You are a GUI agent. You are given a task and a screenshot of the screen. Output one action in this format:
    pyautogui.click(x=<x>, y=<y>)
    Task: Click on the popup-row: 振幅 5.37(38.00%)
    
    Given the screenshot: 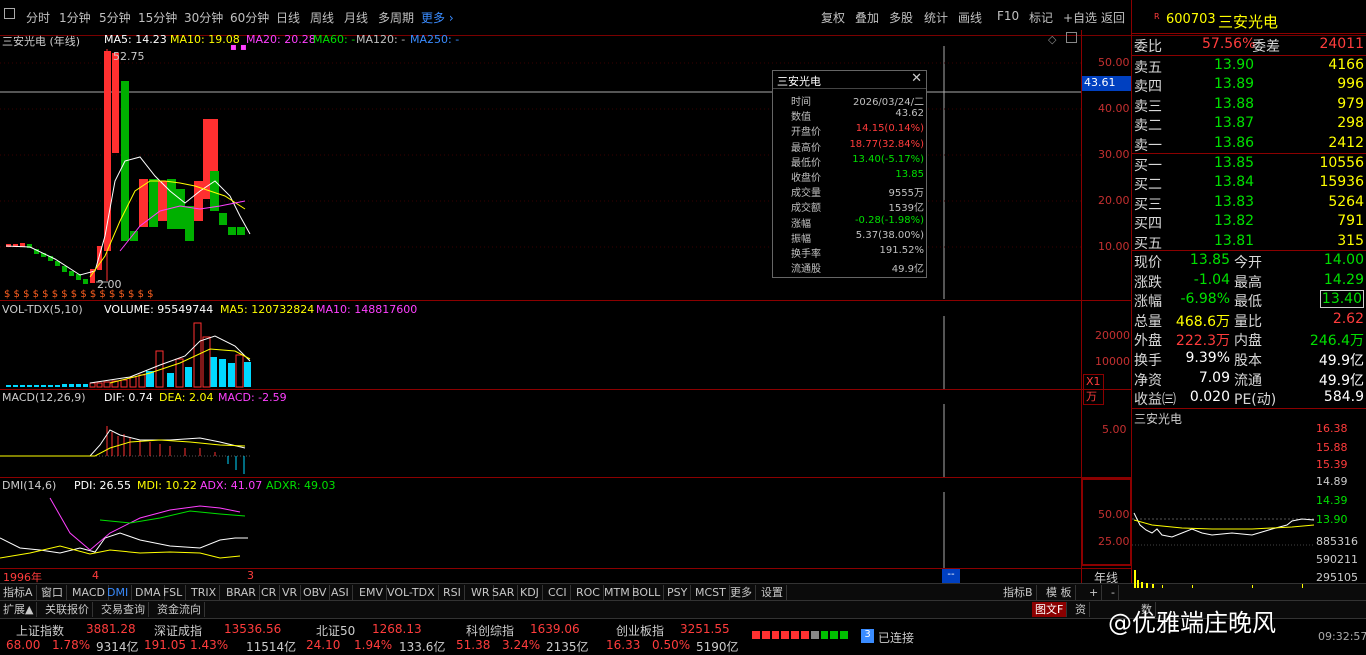 What is the action you would take?
    pyautogui.click(x=850, y=237)
    